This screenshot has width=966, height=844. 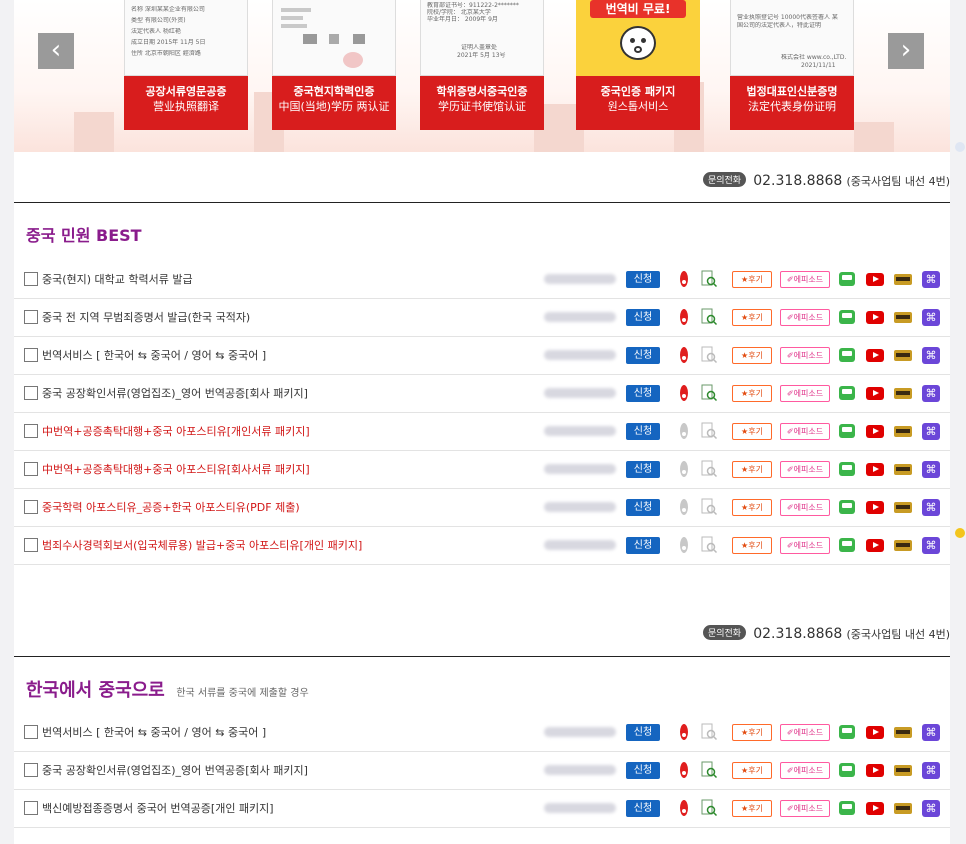 What do you see at coordinates (906, 51) in the screenshot?
I see `carousel-next-button: ›` at bounding box center [906, 51].